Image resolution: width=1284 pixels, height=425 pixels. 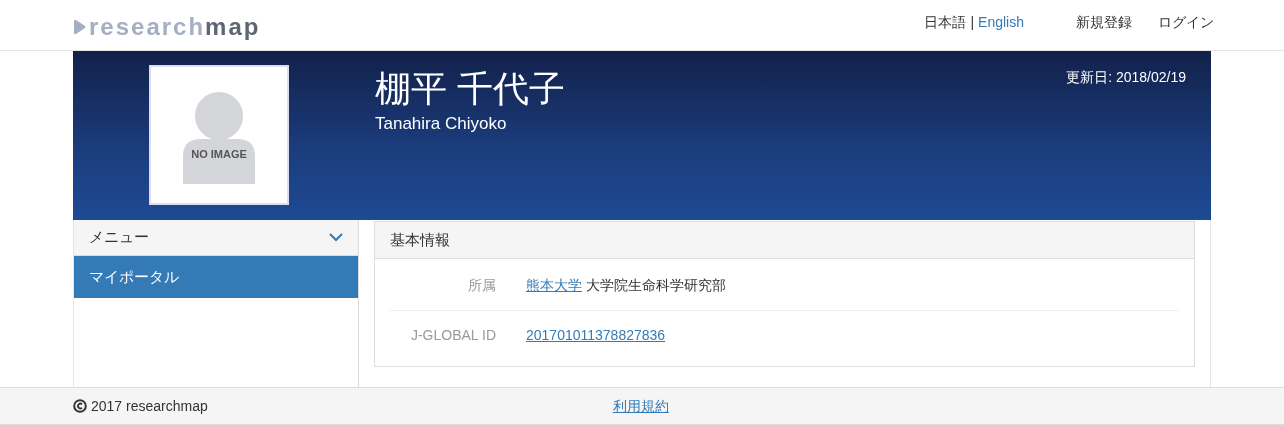 I want to click on nav-link: 新規登録, so click(x=1104, y=22).